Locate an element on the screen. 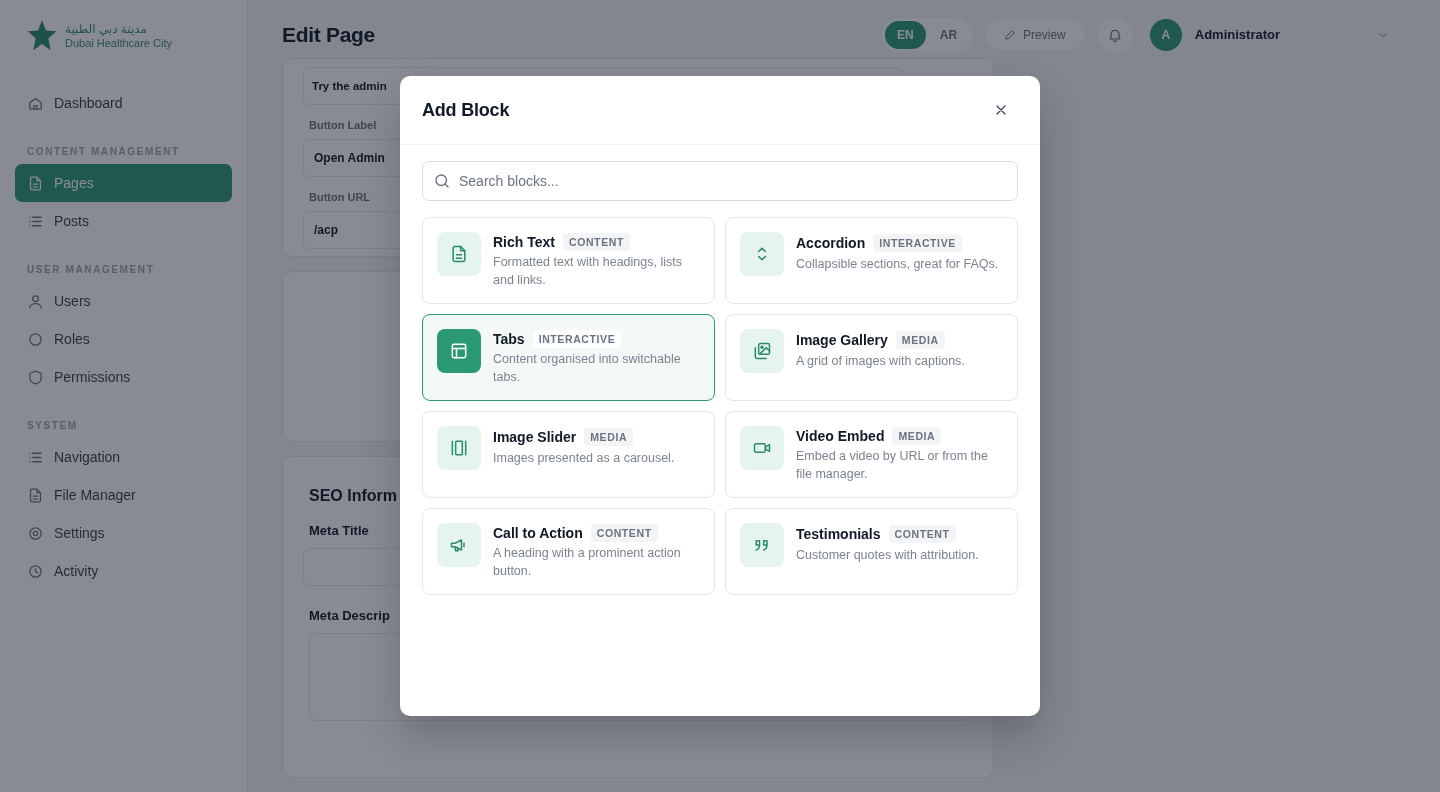 The image size is (1440, 792). sidebar-item: Settings is located at coordinates (123, 533).